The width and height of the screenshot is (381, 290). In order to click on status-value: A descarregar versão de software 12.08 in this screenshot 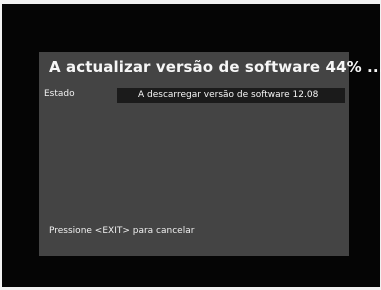, I will do `click(228, 95)`.